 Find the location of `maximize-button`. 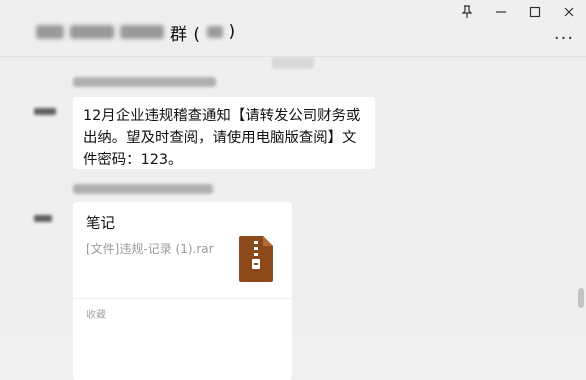

maximize-button is located at coordinates (535, 12).